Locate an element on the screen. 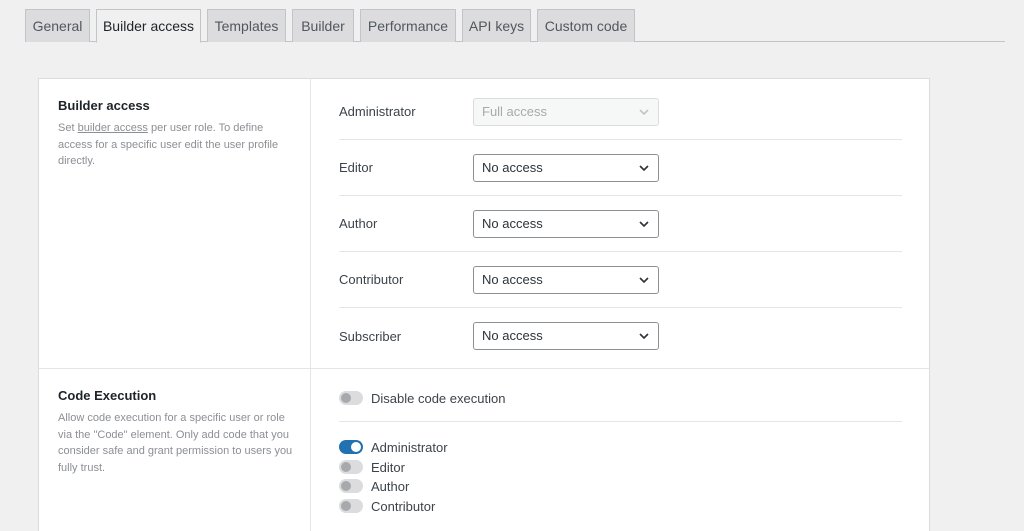  role-row-author: Author No access is located at coordinates (620, 224).